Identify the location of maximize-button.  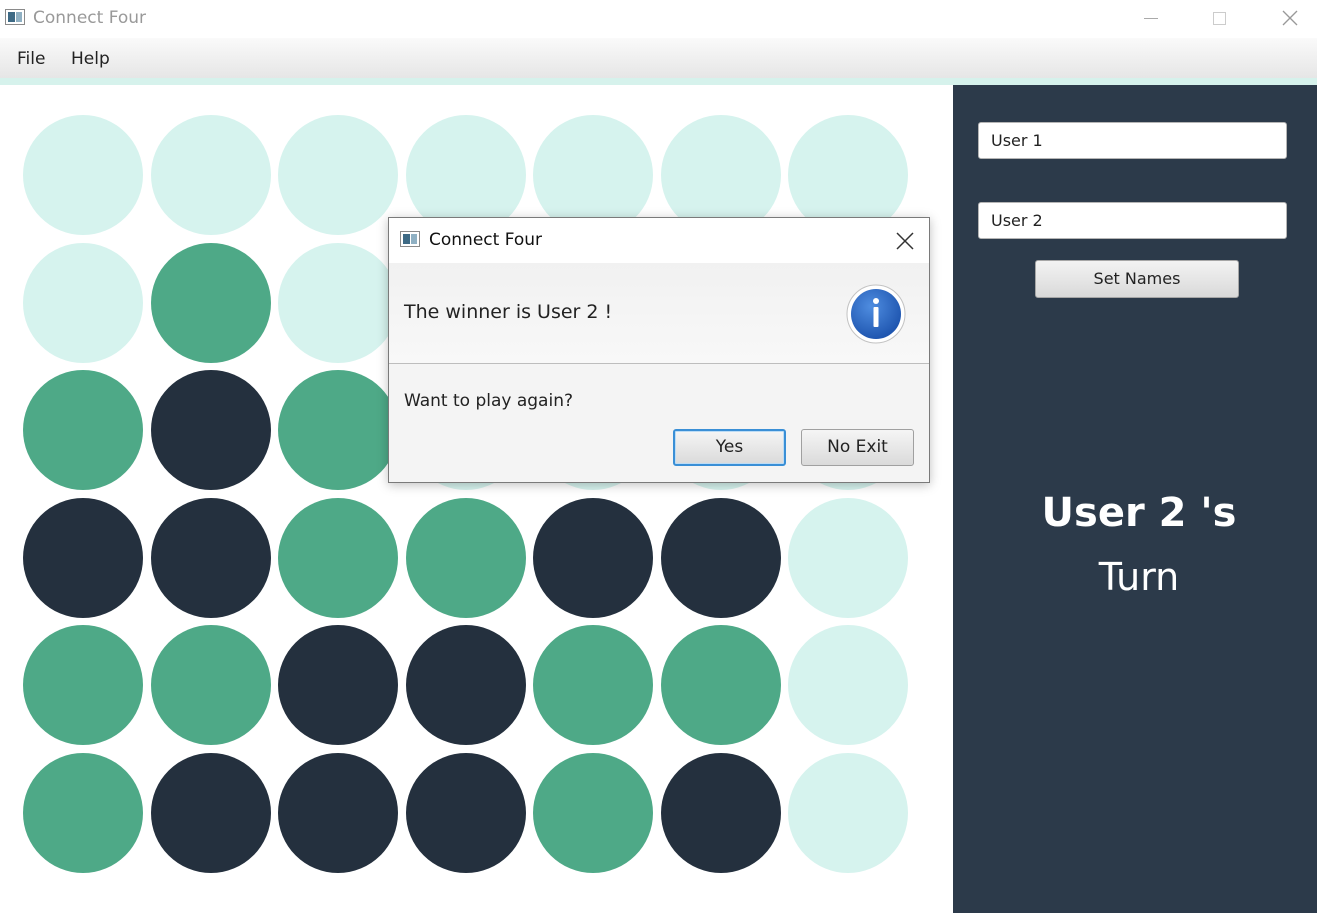
(1219, 18).